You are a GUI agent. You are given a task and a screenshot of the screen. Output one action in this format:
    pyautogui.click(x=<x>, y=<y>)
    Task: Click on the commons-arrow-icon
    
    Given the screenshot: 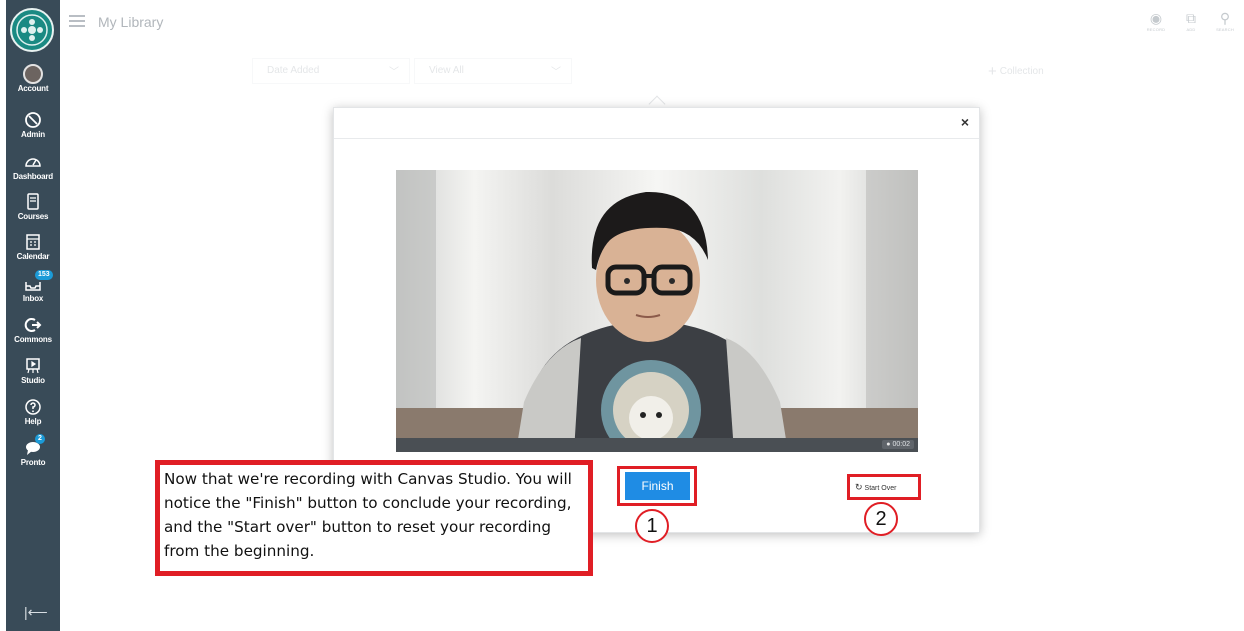 What is the action you would take?
    pyautogui.click(x=33, y=325)
    